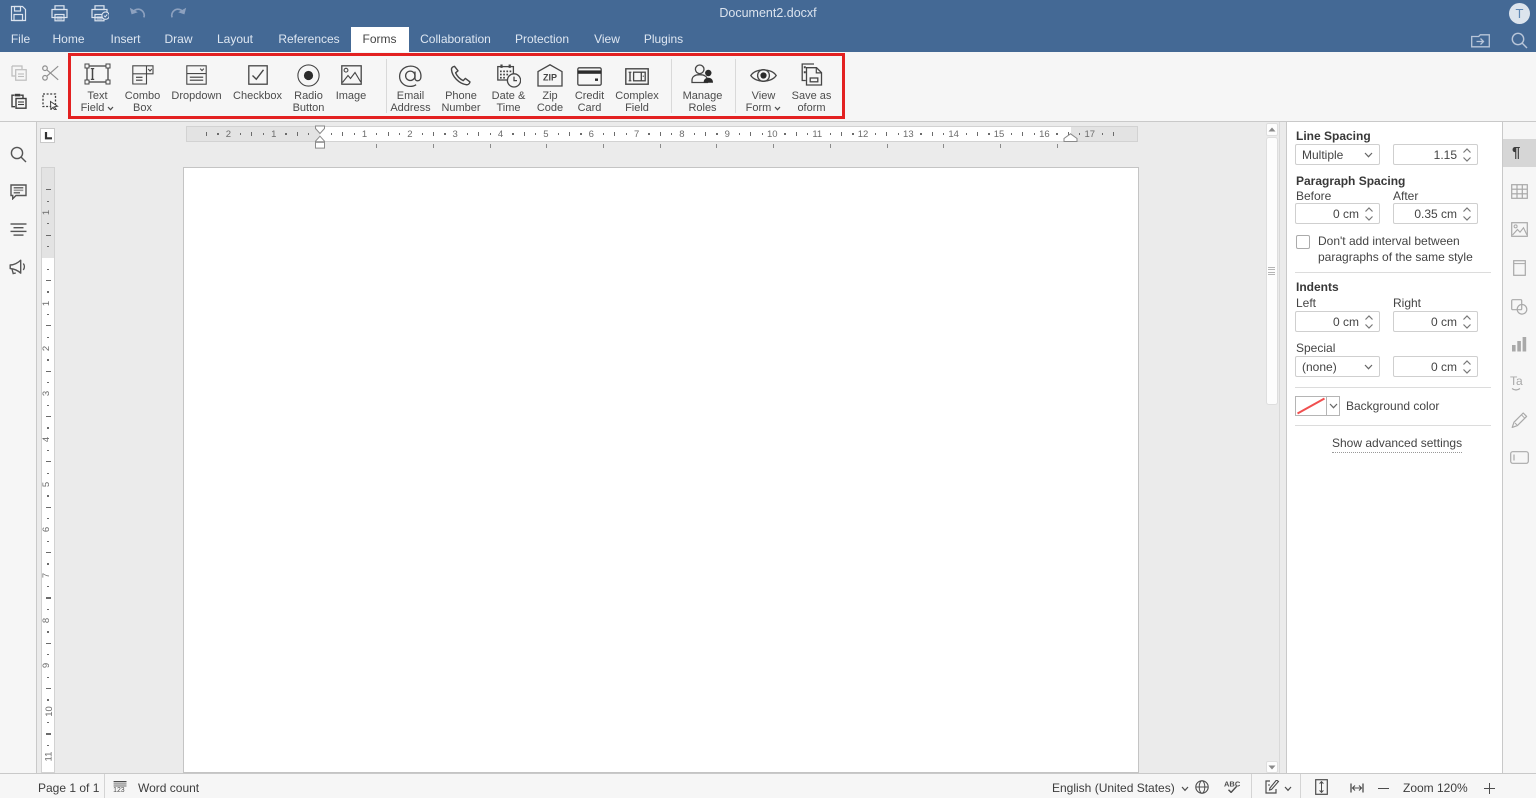 The image size is (1536, 798). What do you see at coordinates (550, 78) in the screenshot?
I see `svg-text: ZIP` at bounding box center [550, 78].